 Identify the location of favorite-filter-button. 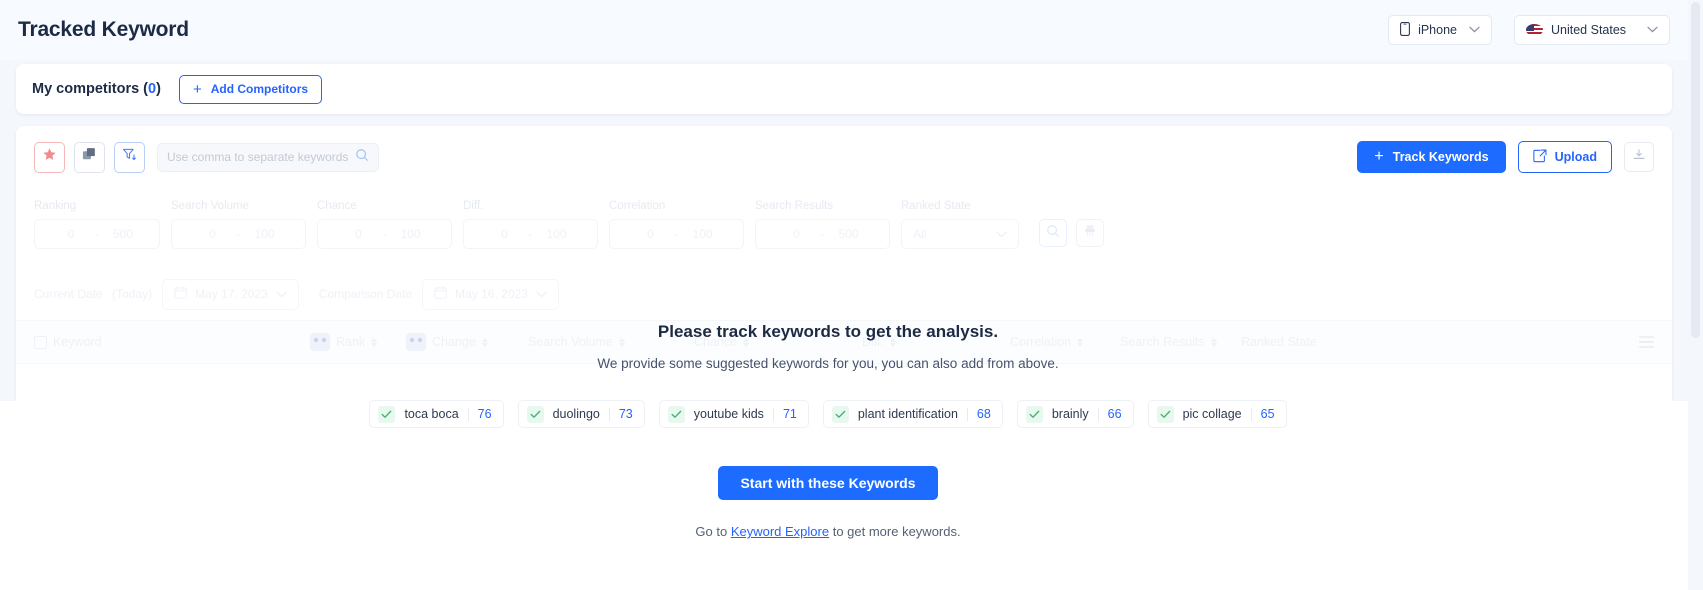
(49, 157).